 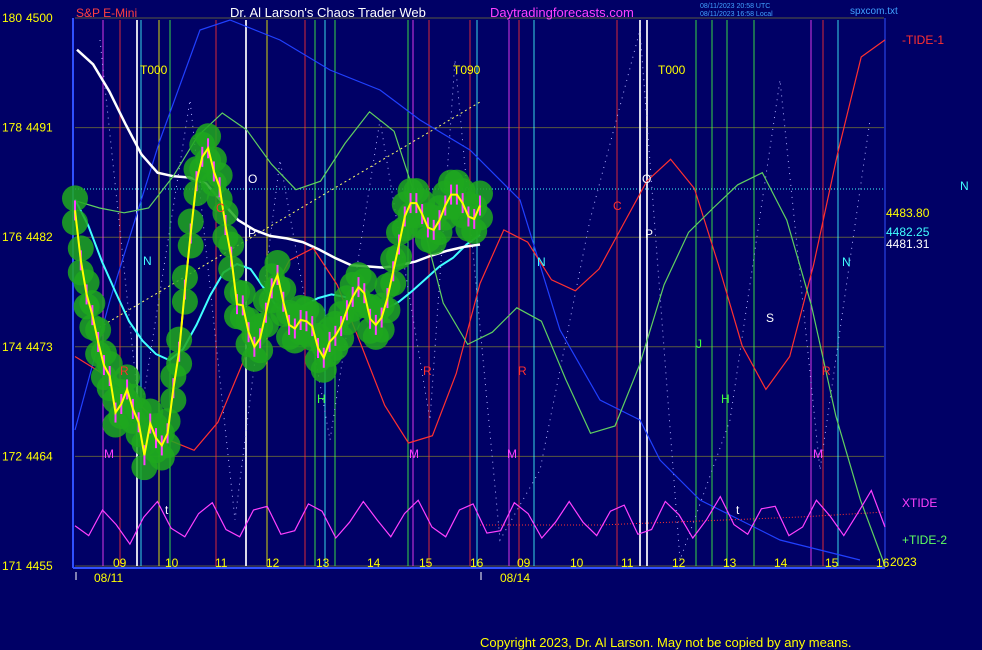 What do you see at coordinates (106, 13) in the screenshot?
I see `instrument-label: S&P E-Mini` at bounding box center [106, 13].